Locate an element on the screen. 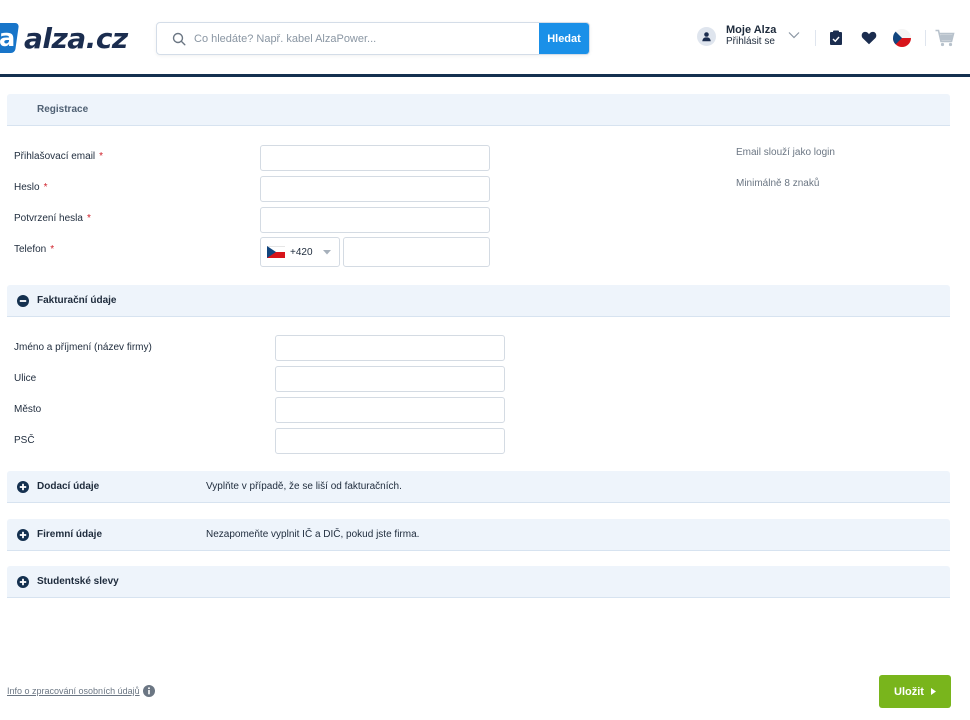 The width and height of the screenshot is (970, 720). section-title: Fakturační údaje is located at coordinates (77, 300).